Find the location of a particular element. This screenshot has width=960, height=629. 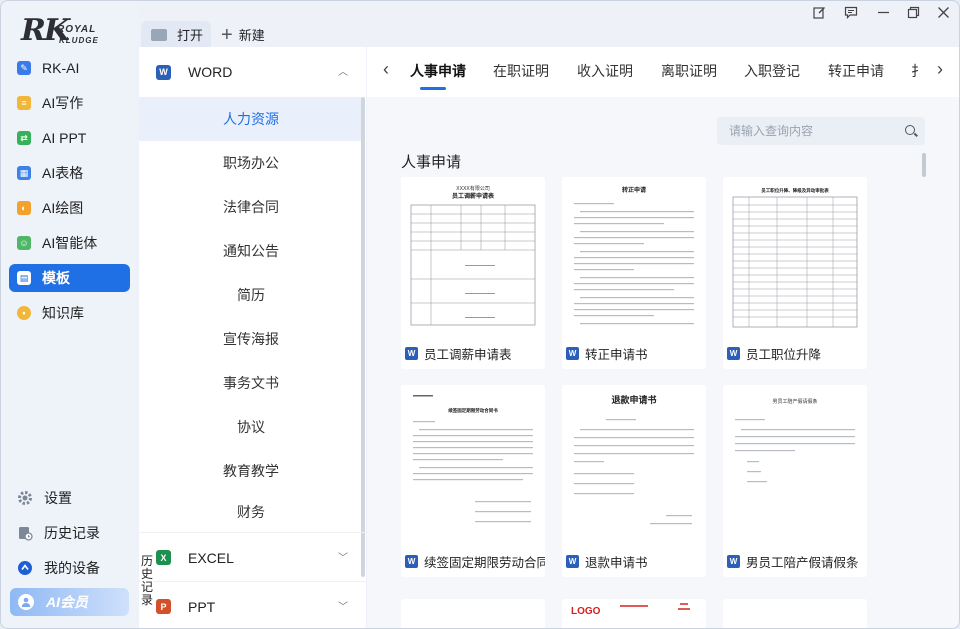

sidebar-item-knowledge-base: • 知识库 is located at coordinates (69, 313).